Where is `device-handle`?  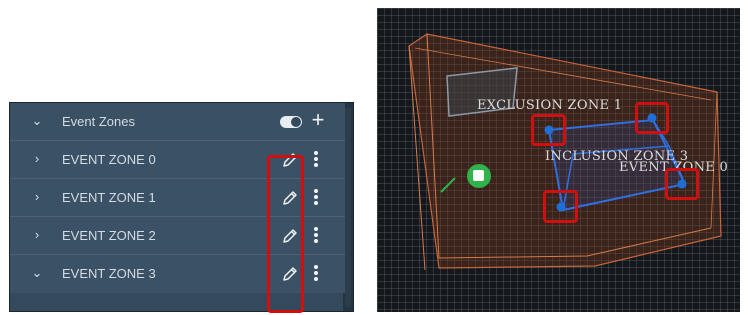 device-handle is located at coordinates (479, 176).